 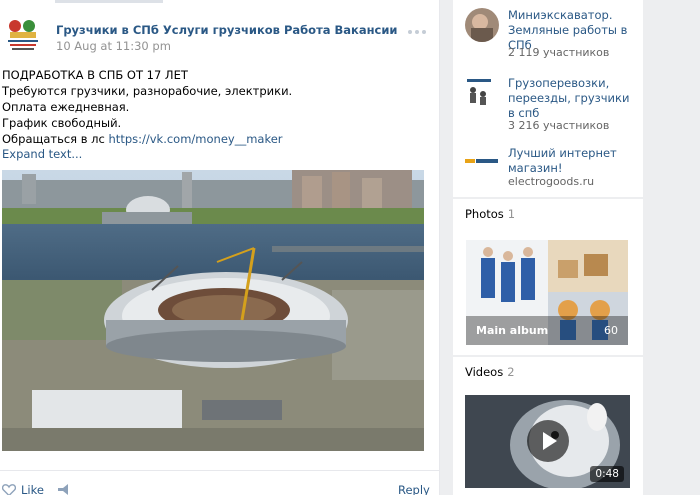 What do you see at coordinates (572, 161) in the screenshot?
I see `group-name: Лучший интернет магазин!` at bounding box center [572, 161].